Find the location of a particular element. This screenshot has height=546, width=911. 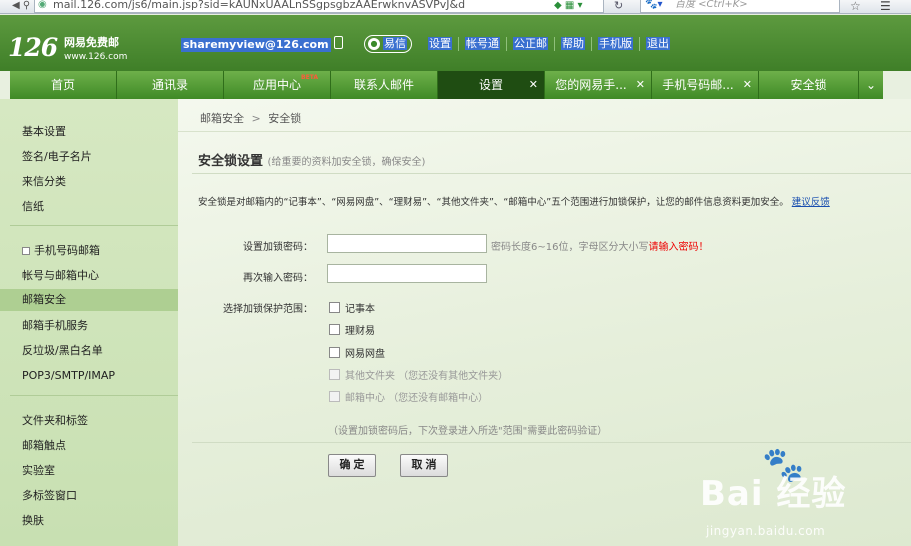

sidebar-item-lab: 实验室 is located at coordinates (38, 471).